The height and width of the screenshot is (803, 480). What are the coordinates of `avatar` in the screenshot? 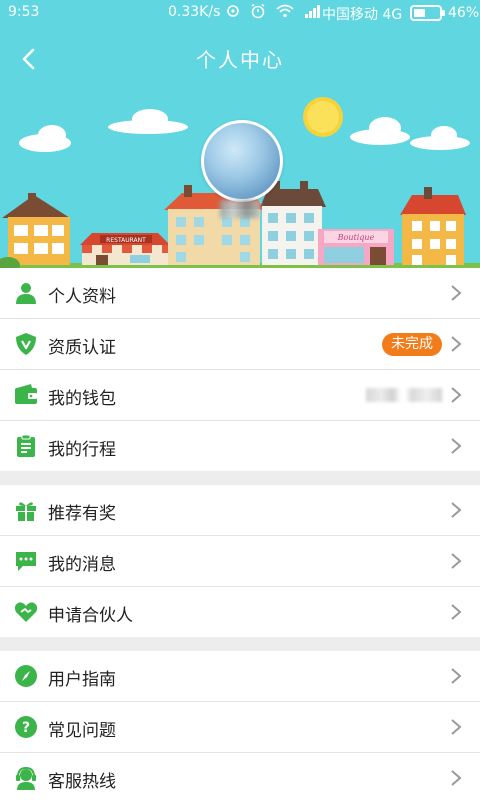 It's located at (242, 161).